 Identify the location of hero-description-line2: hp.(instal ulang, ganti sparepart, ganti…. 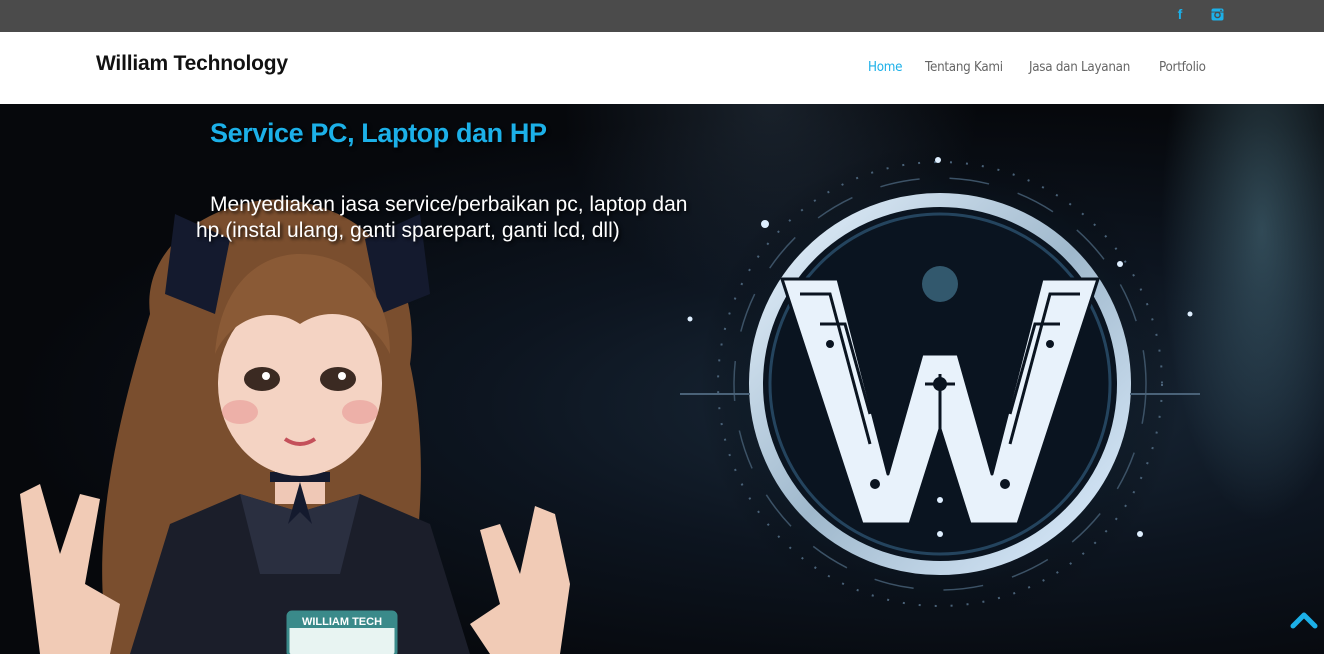
(408, 230).